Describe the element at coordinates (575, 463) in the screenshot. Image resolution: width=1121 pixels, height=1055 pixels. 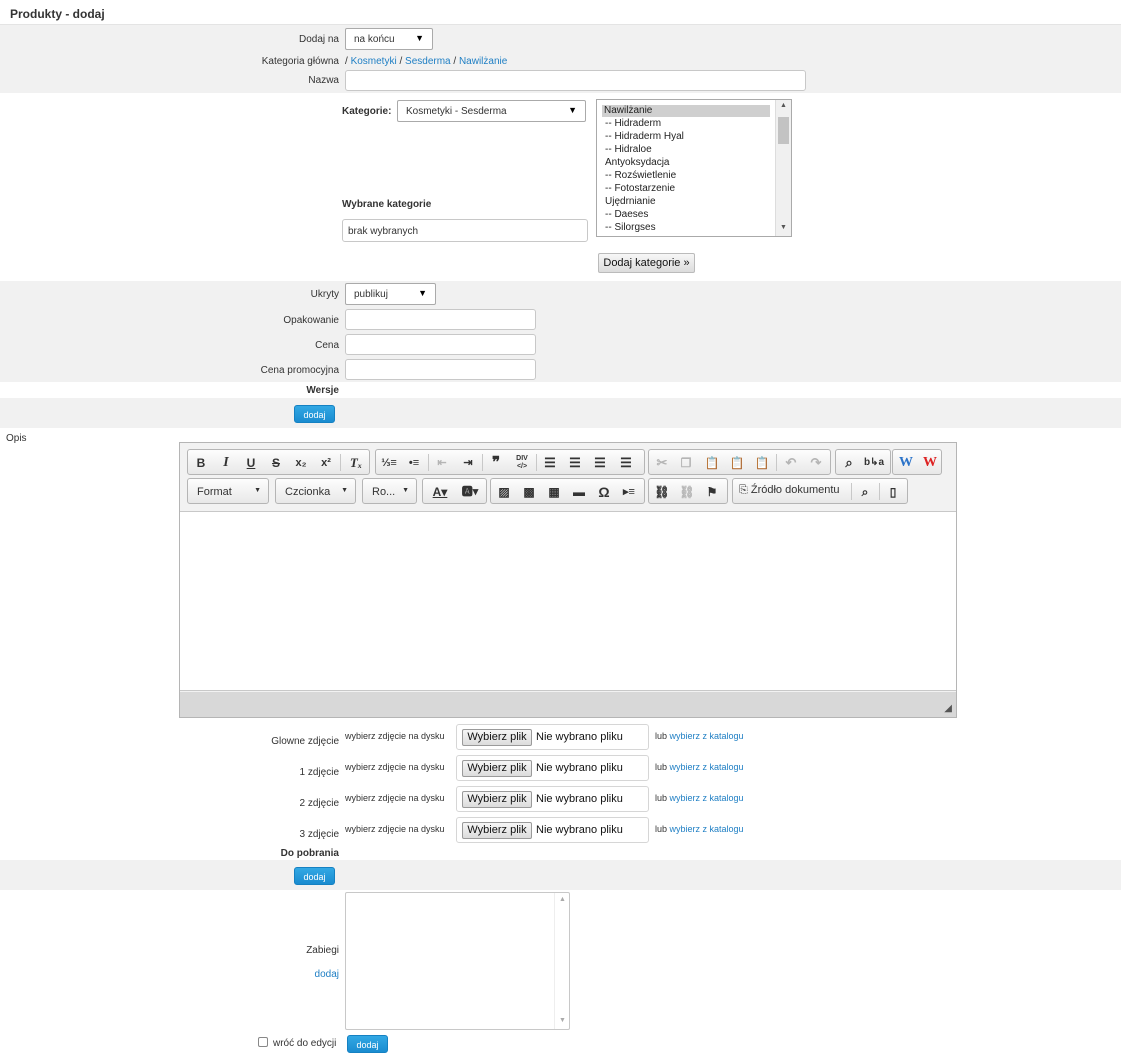
I see `align-center-icon: ☰` at that location.